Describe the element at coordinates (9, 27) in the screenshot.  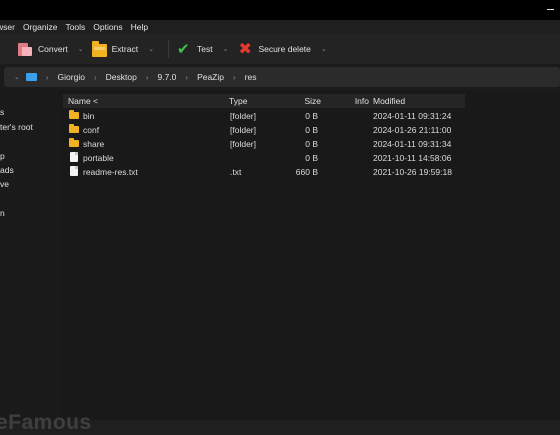
I see `menu-browser: wser` at that location.